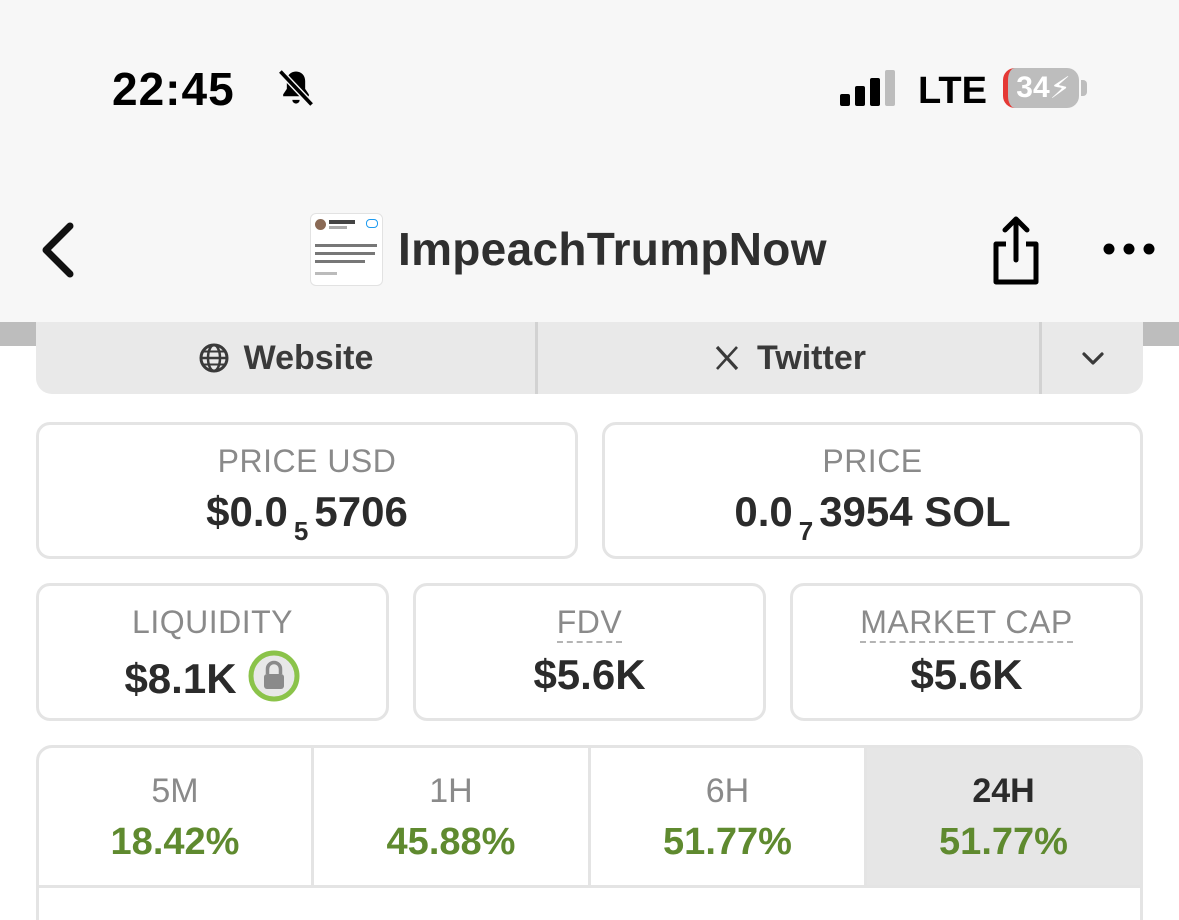  What do you see at coordinates (173, 89) in the screenshot?
I see `status-time: 22:45` at bounding box center [173, 89].